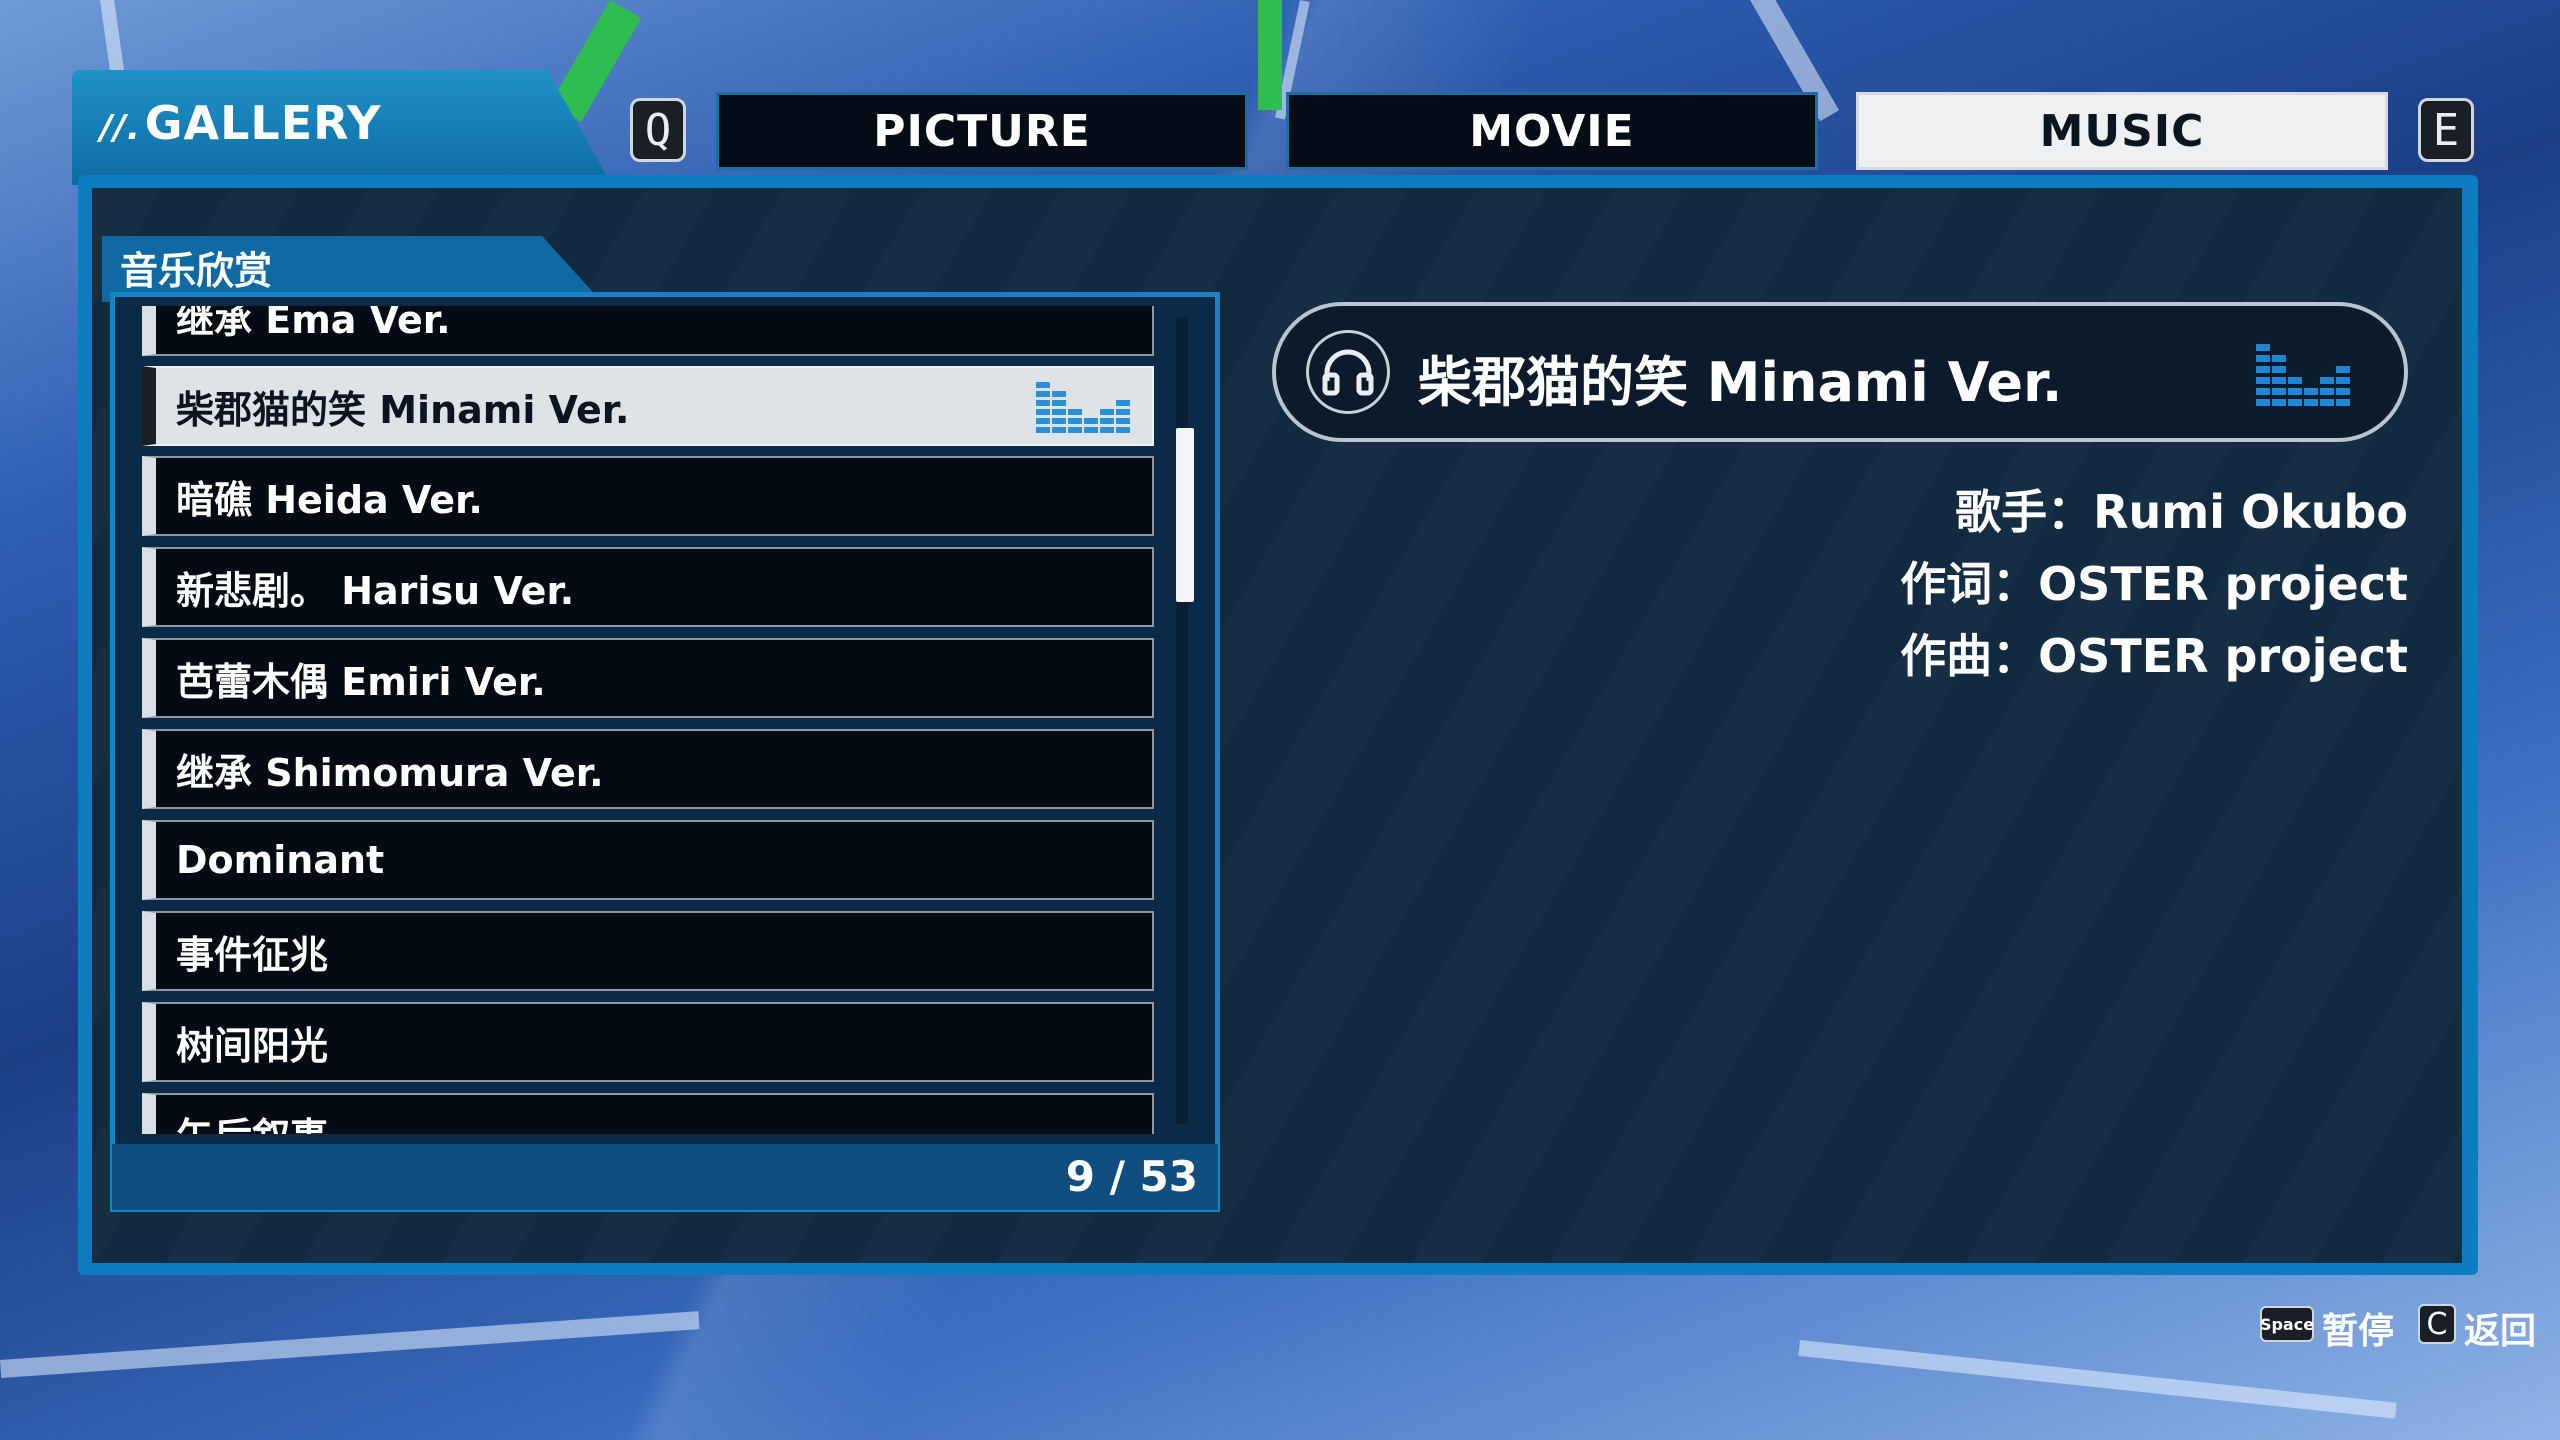 This screenshot has height=1440, width=2560. I want to click on track-title: 新悲剧。 Harisu Ver., so click(375, 590).